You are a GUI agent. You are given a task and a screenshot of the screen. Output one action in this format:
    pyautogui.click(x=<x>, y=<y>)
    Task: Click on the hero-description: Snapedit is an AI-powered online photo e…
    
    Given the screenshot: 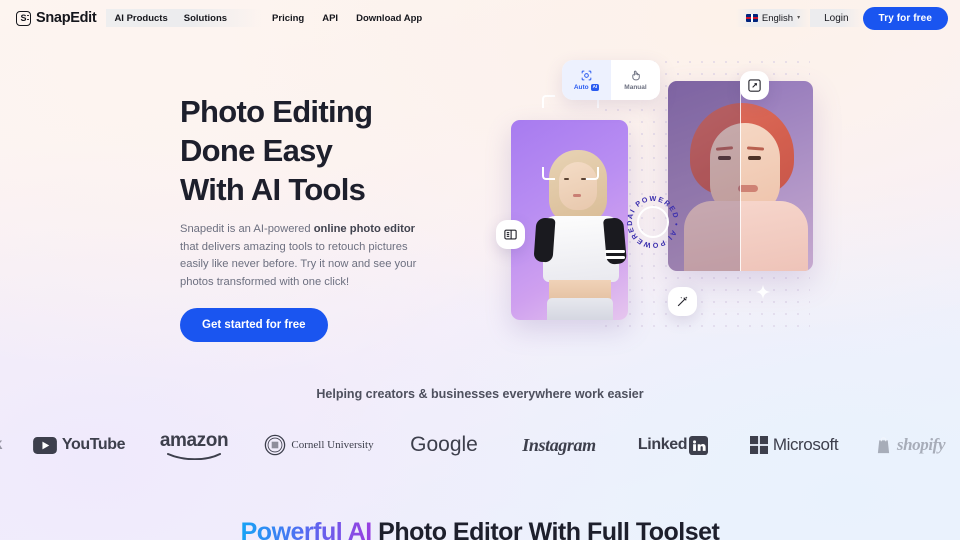 What is the action you would take?
    pyautogui.click(x=306, y=256)
    